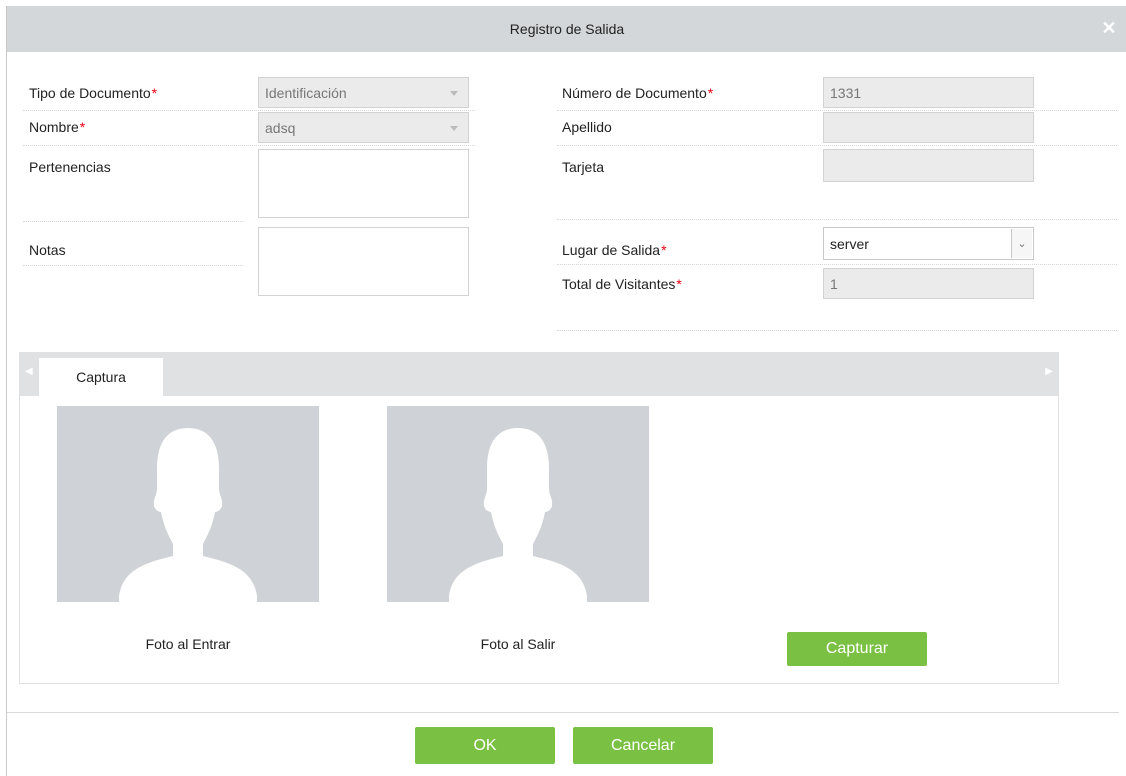 This screenshot has width=1126, height=776. I want to click on nombre-select: adsq, so click(363, 127).